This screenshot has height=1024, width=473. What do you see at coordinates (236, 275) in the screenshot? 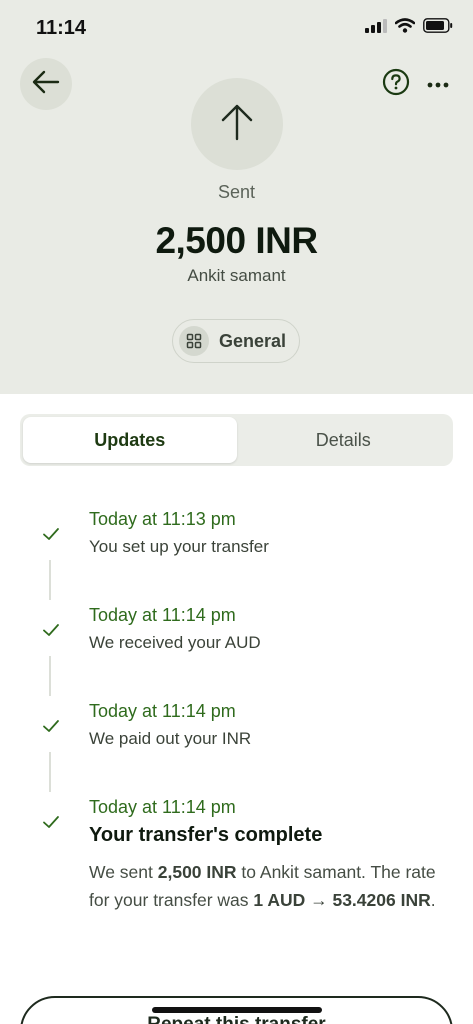
I see `recipient-name: Ankit samant` at bounding box center [236, 275].